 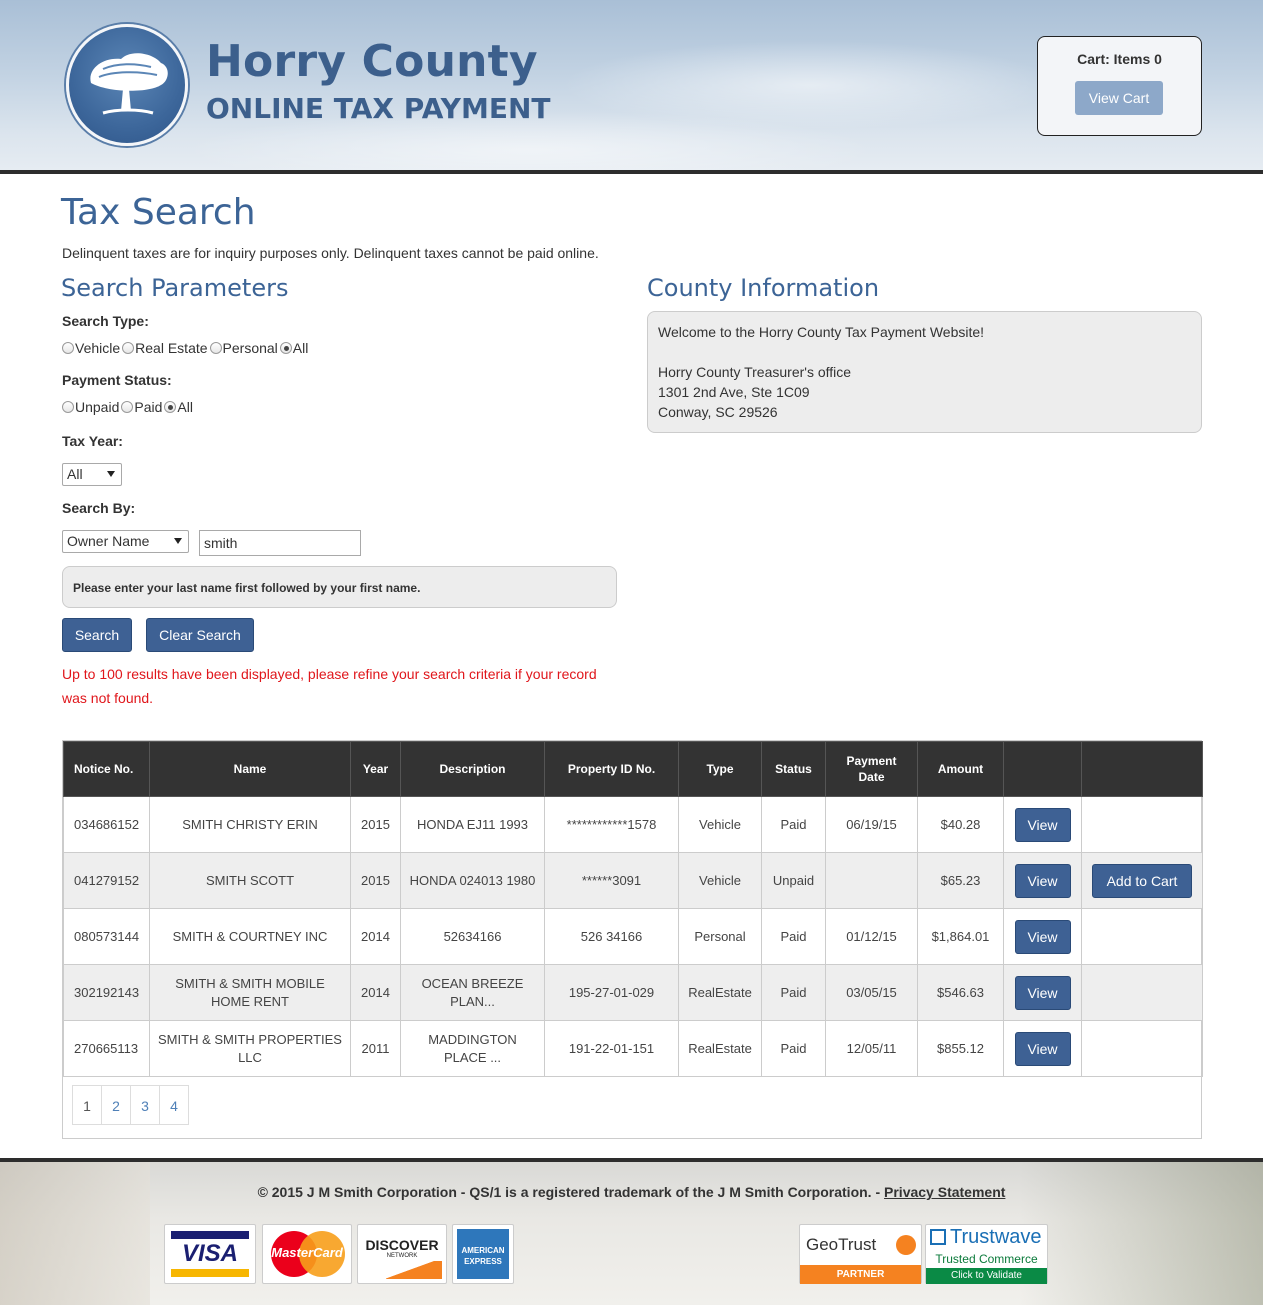 What do you see at coordinates (755, 372) in the screenshot?
I see `county-office: Horry County Treasurer's office` at bounding box center [755, 372].